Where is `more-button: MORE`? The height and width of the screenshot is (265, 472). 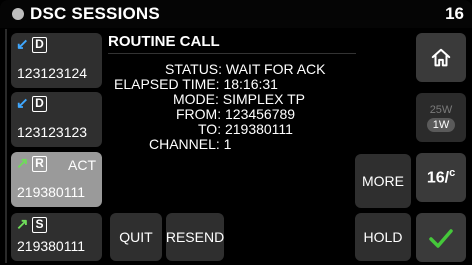
more-button: MORE is located at coordinates (383, 181).